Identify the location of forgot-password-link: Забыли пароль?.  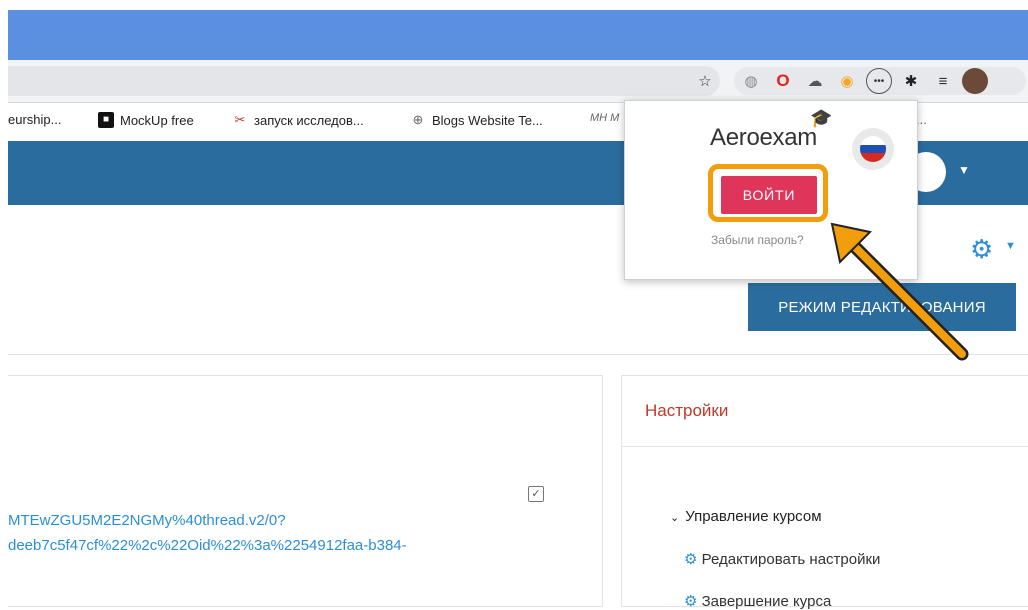
(757, 240).